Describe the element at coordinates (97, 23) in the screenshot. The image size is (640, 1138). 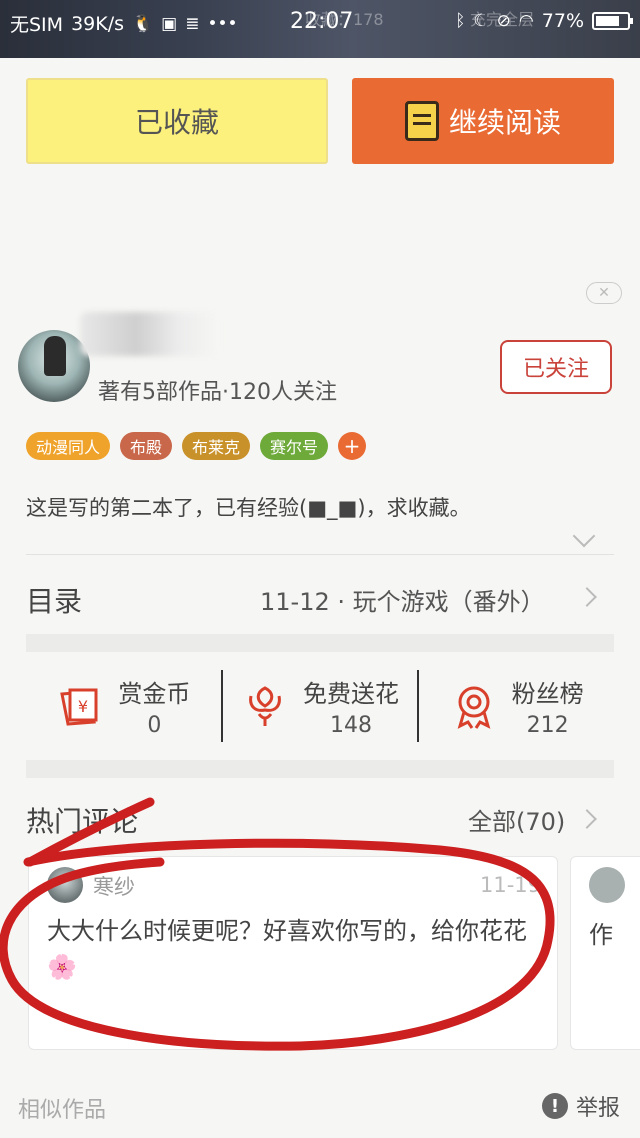
I see `network-speed: 39K/s` at that location.